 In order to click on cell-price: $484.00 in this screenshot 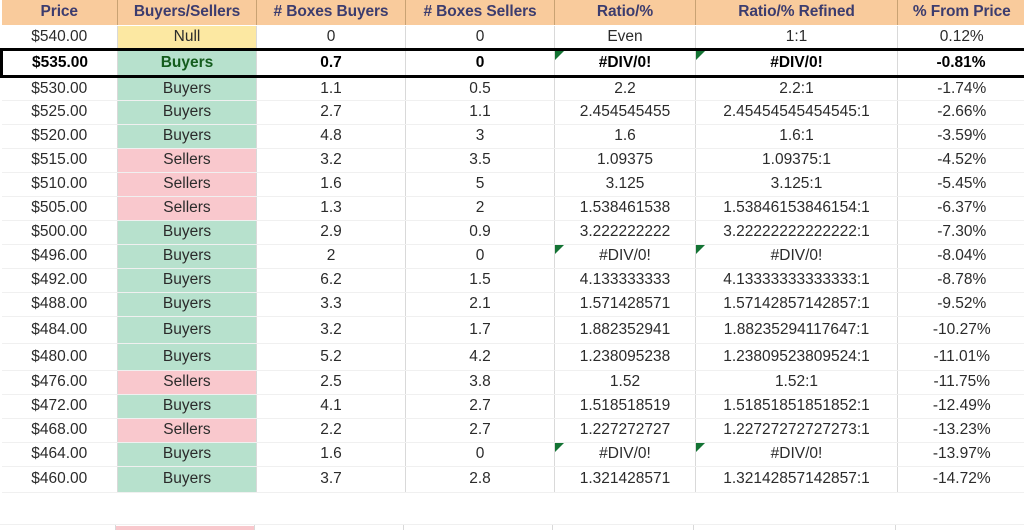, I will do `click(59, 330)`.